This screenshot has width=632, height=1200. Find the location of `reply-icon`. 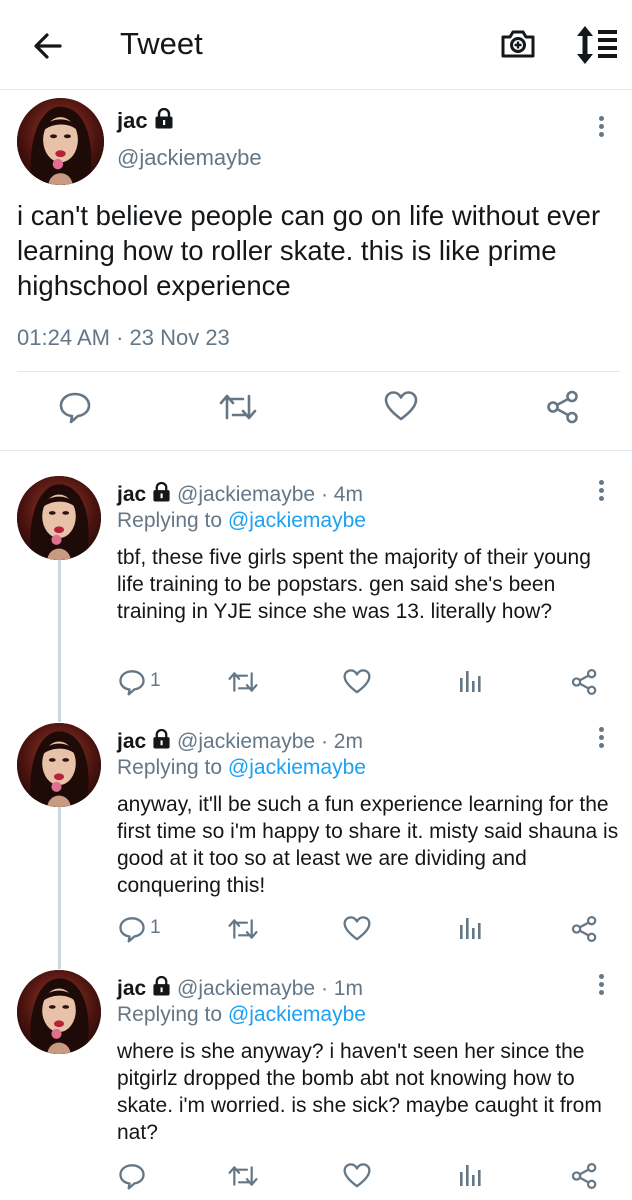

reply-icon is located at coordinates (75, 409).